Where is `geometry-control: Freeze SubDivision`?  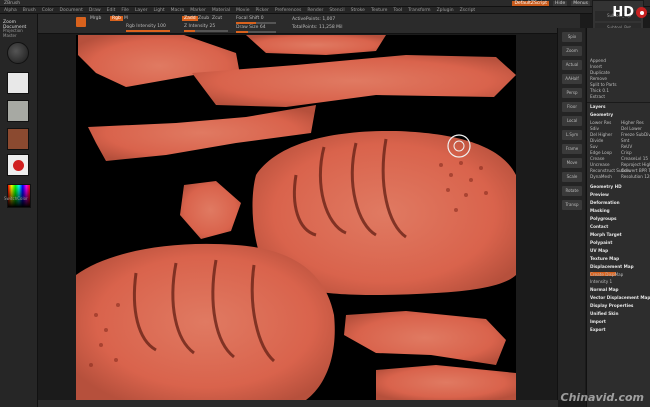
geometry-control: Freeze SubDivision is located at coordinates (635, 134).